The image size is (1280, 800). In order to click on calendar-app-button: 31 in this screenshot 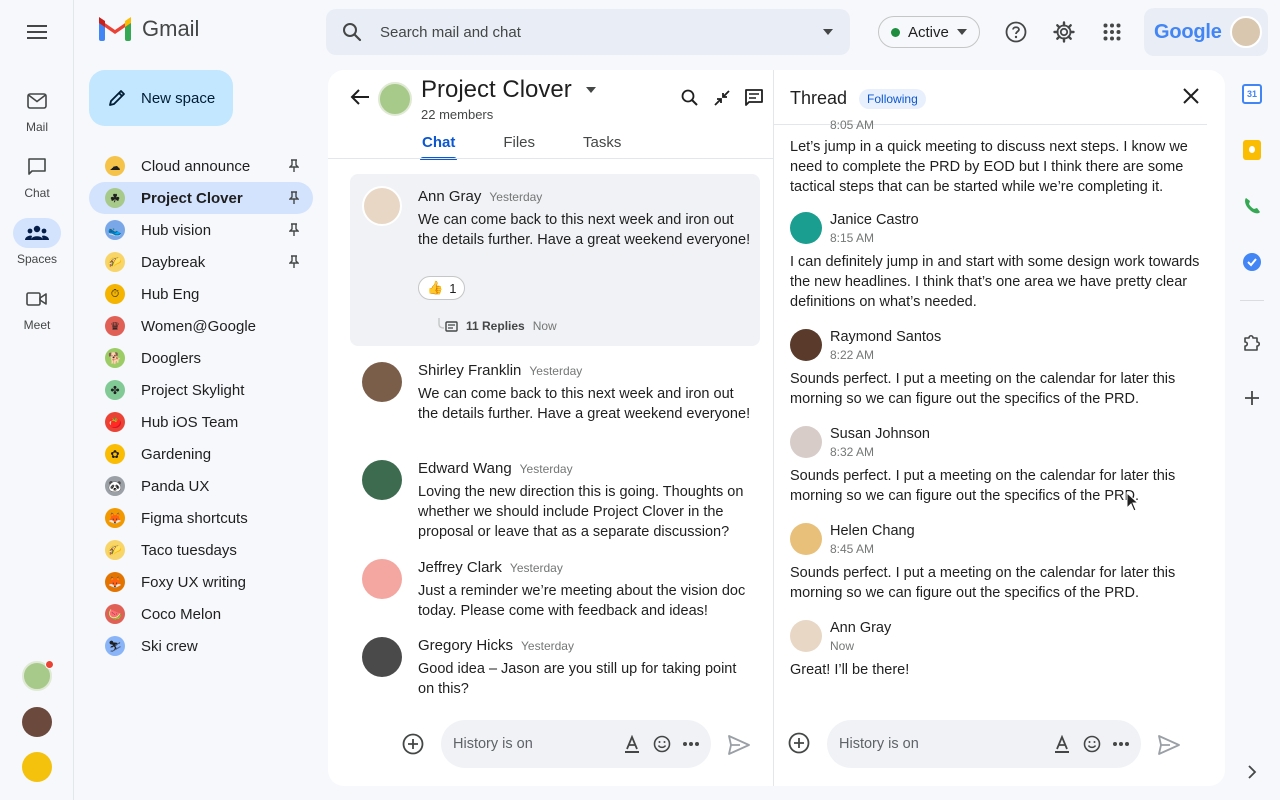, I will do `click(1252, 94)`.